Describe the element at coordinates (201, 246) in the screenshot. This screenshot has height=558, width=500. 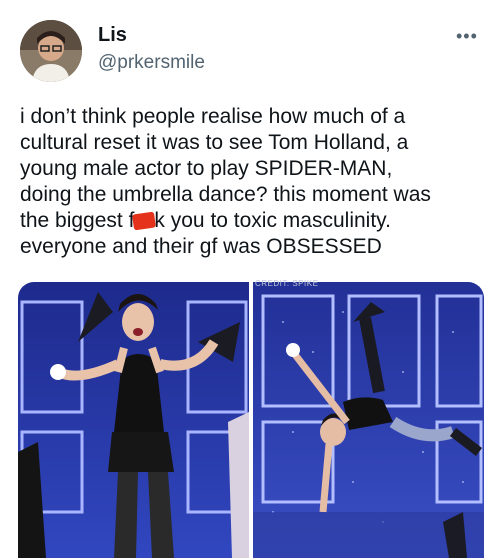
I see `tweet-line: everyone and their gf was OBSESSED` at that location.